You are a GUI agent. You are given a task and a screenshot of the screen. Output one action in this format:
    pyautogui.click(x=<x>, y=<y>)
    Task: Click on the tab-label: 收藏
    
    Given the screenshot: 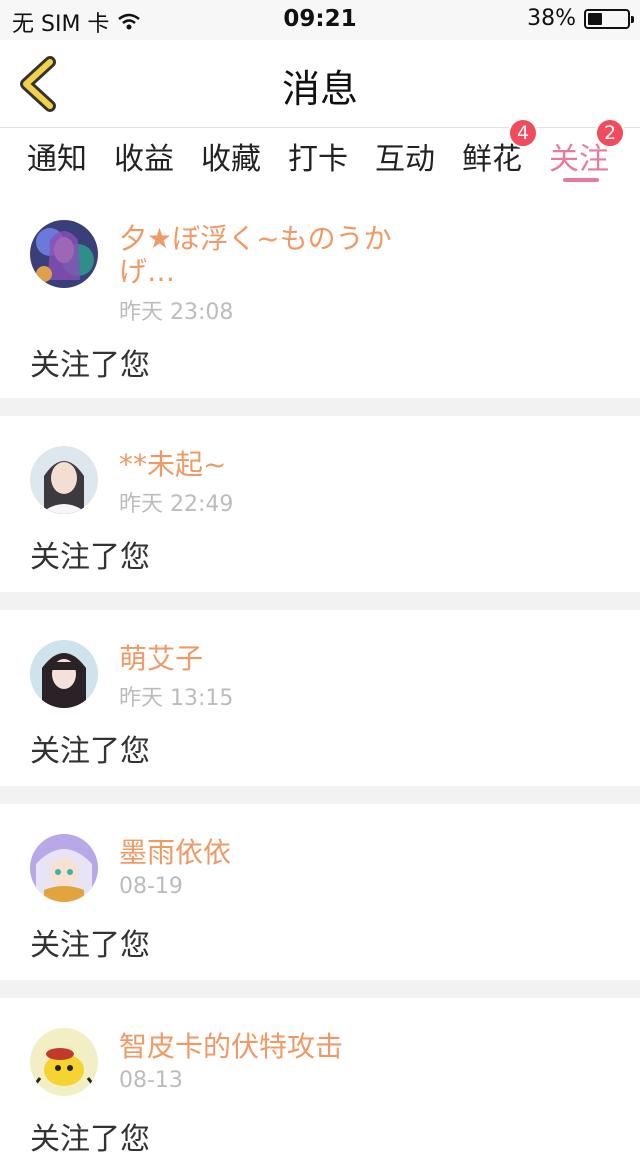 What is the action you would take?
    pyautogui.click(x=231, y=159)
    